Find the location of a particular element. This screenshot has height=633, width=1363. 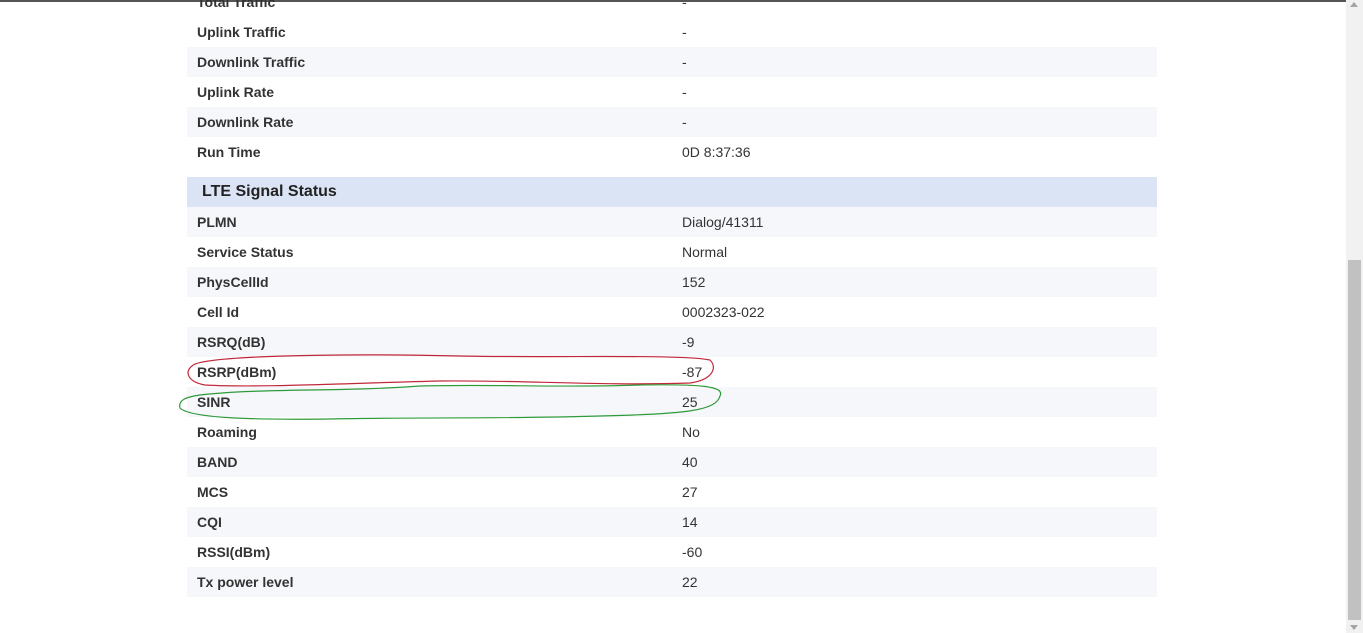

table-row: Uplink Traffic - is located at coordinates (672, 32).